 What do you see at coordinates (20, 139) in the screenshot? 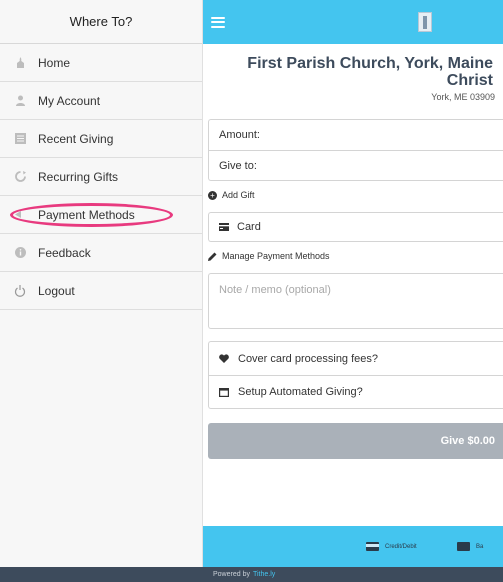
I see `list-icon` at bounding box center [20, 139].